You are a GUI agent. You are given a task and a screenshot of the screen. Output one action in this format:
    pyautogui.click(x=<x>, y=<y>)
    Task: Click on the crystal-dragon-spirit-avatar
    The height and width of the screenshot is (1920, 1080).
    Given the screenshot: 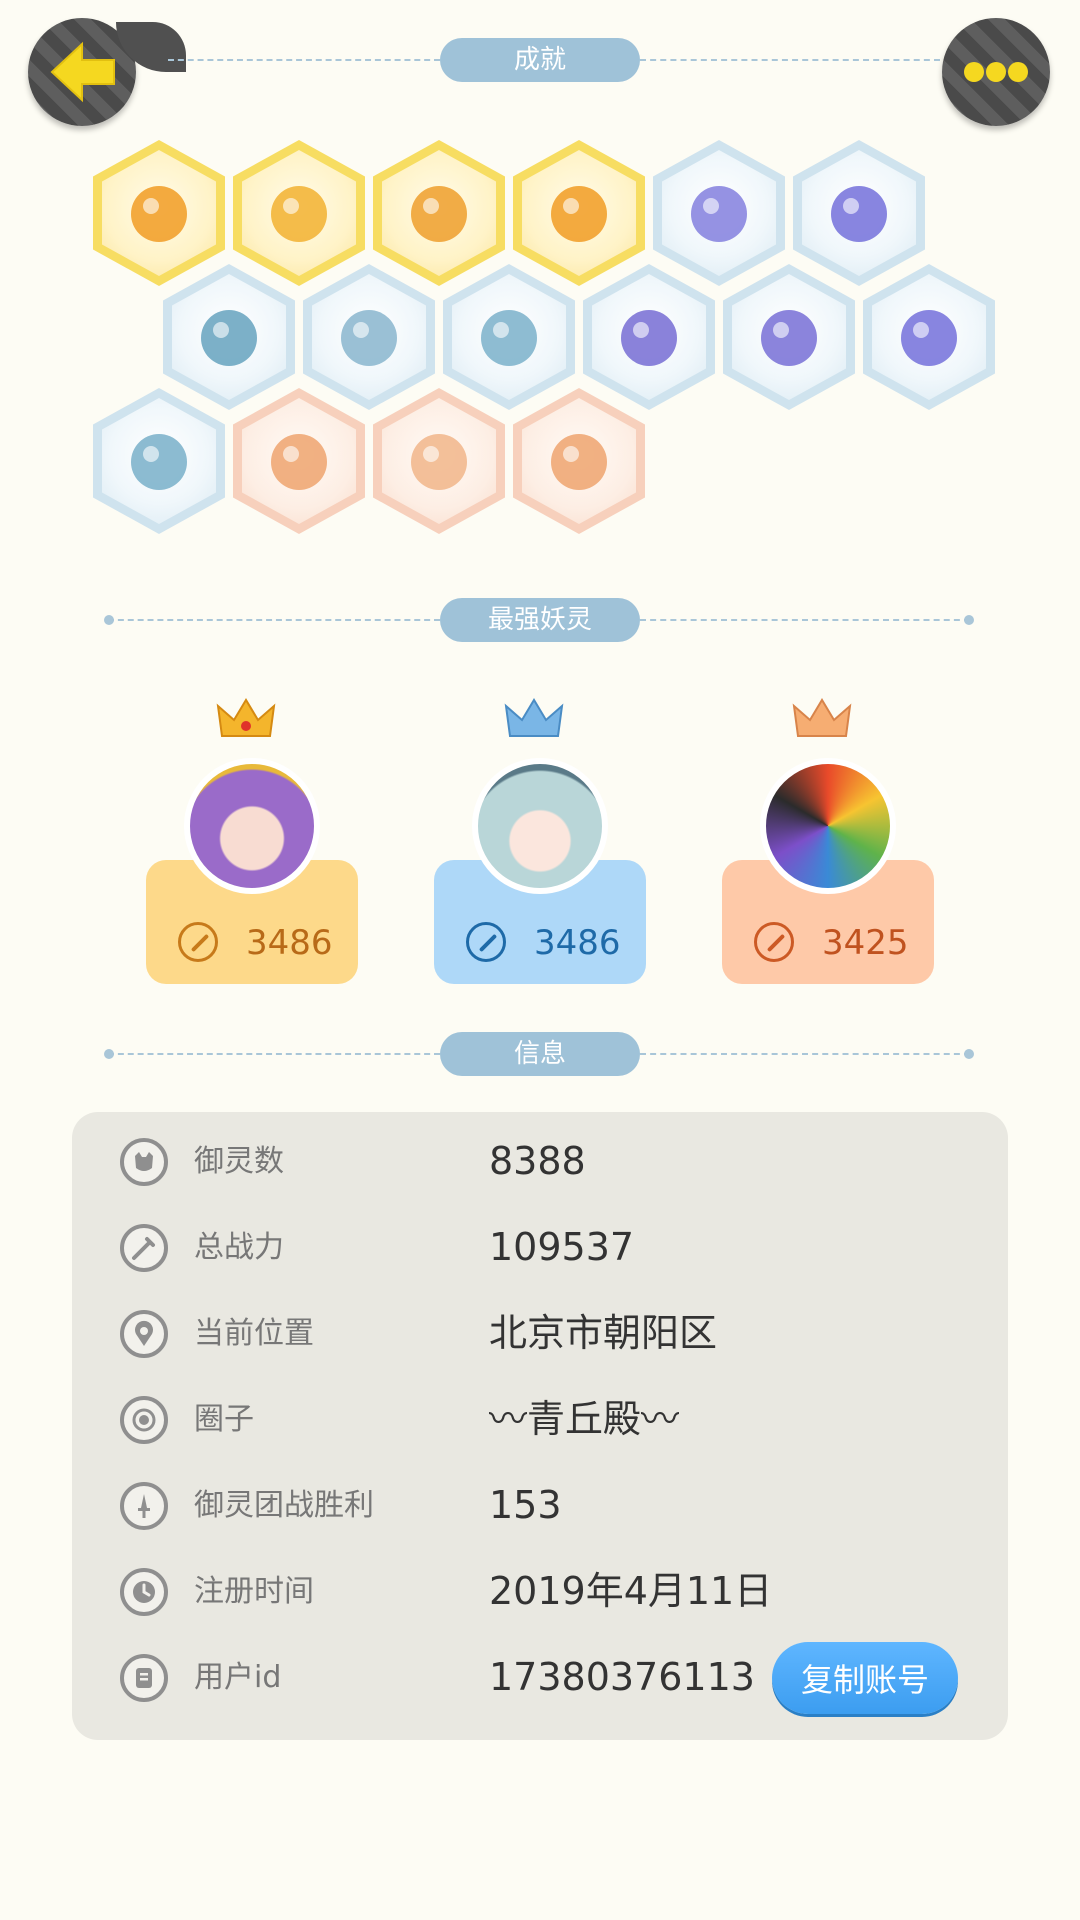 What is the action you would take?
    pyautogui.click(x=828, y=826)
    